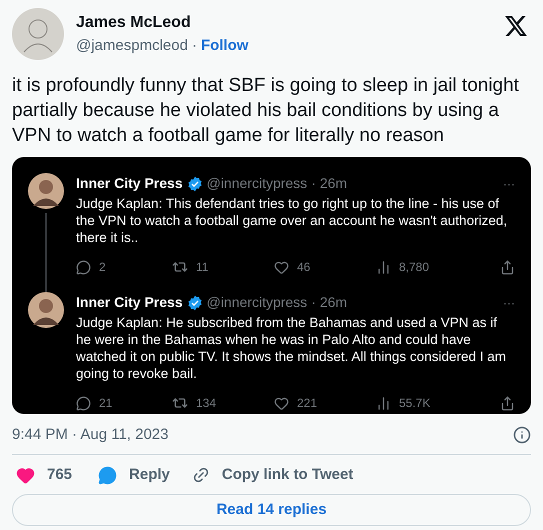 Image resolution: width=543 pixels, height=530 pixels. I want to click on tweet-text: it is profoundly funny that SBF is going to sleep in jail tonight partially because he violated his bail conditions by using a VPN to watch a football game for literally no reason, so click(266, 111).